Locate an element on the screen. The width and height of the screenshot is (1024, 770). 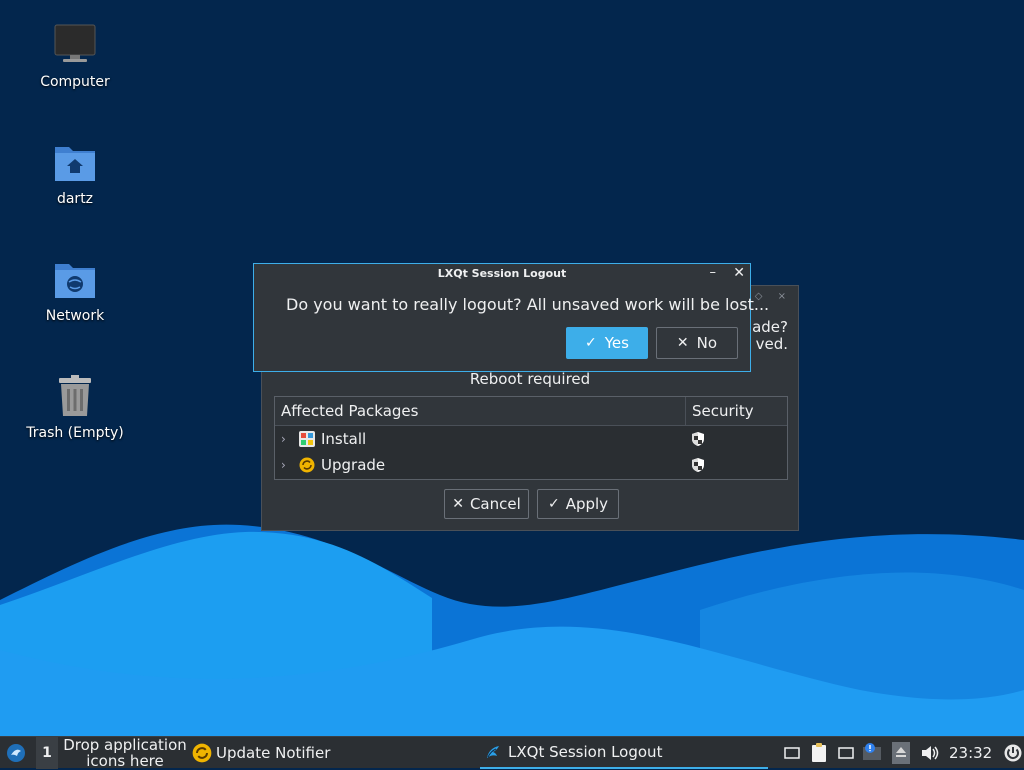
column-security: Security is located at coordinates (736, 411).